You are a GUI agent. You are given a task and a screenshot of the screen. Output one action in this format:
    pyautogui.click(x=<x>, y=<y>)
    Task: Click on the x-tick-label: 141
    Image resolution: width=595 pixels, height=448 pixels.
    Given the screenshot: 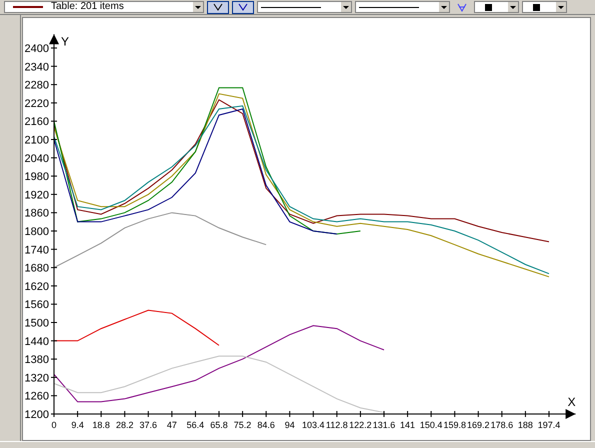 What is the action you would take?
    pyautogui.click(x=408, y=425)
    